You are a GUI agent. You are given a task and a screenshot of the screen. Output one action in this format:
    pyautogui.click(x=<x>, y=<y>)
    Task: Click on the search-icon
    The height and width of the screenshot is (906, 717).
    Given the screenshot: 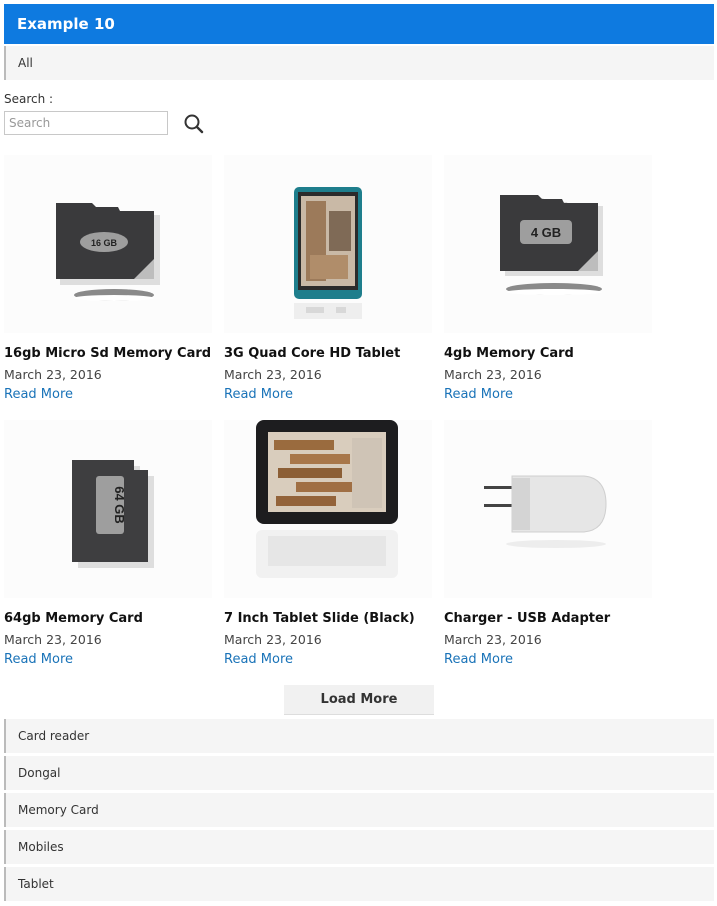 What is the action you would take?
    pyautogui.click(x=194, y=124)
    